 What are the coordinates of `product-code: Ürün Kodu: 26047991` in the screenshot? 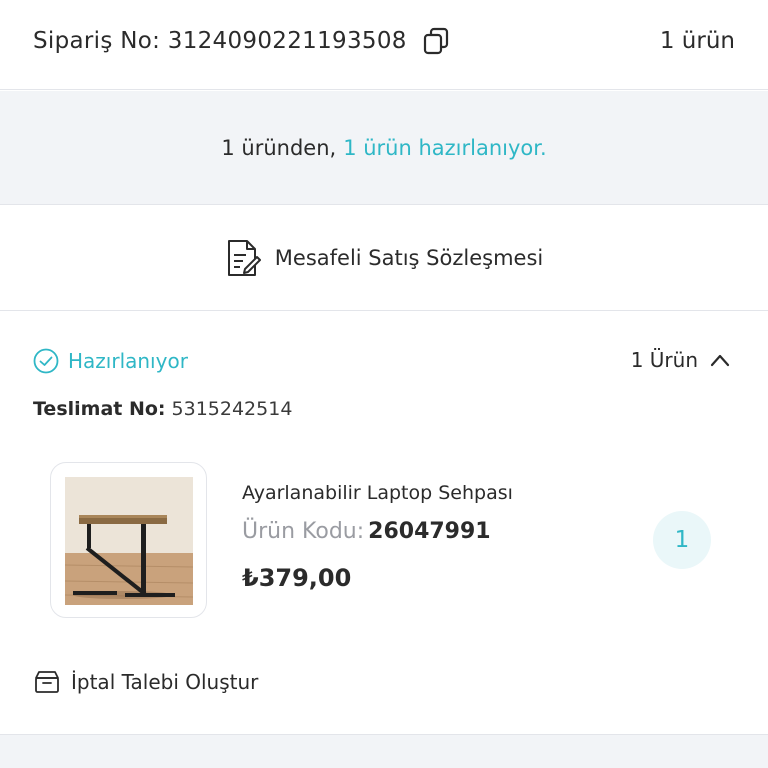 It's located at (366, 531).